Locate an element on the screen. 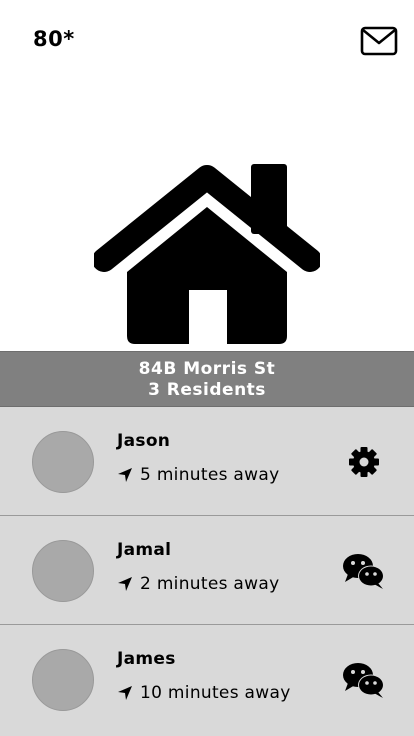 This screenshot has height=736, width=414. resident-name: Jason is located at coordinates (144, 441).